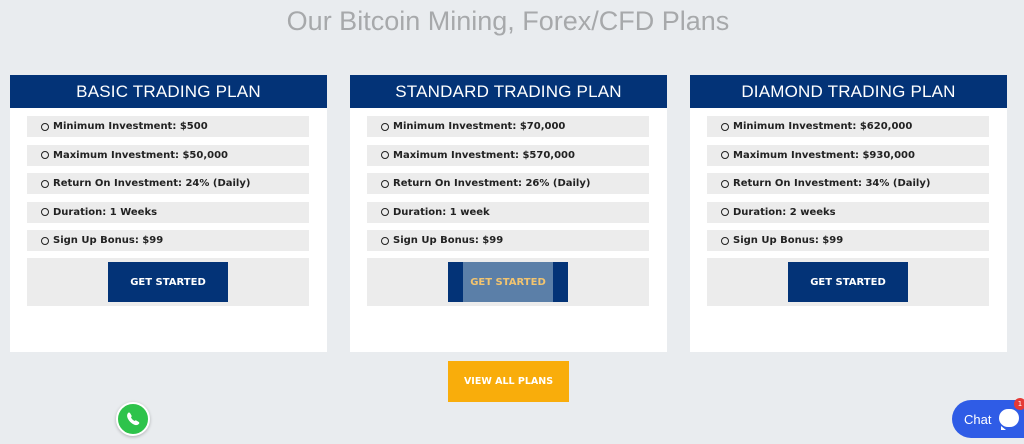 Image resolution: width=1024 pixels, height=444 pixels. I want to click on chat-label: Chat, so click(978, 419).